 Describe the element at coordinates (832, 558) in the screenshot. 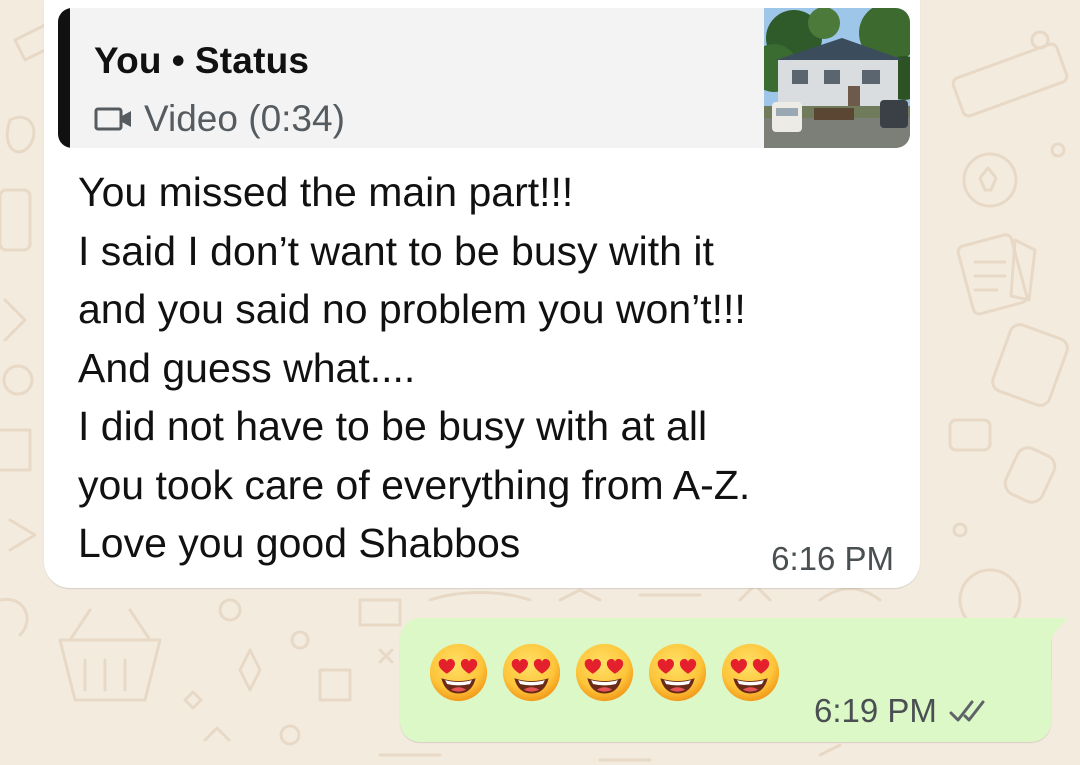

I see `incoming-timestamp: 6:16 PM` at that location.